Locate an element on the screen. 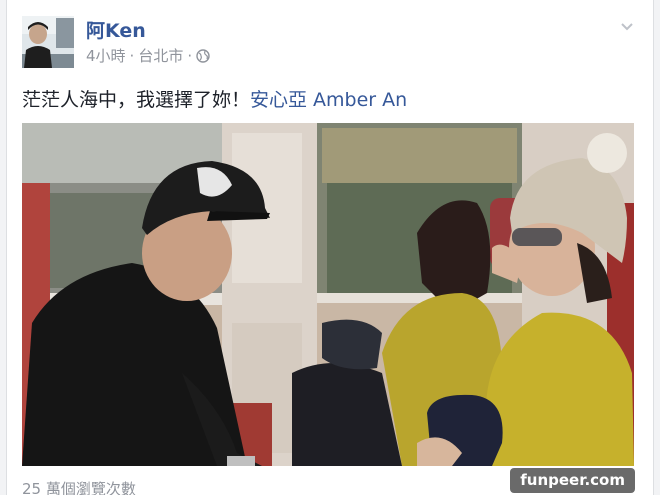 The image size is (660, 495). site-watermark: funpeer.com is located at coordinates (572, 480).